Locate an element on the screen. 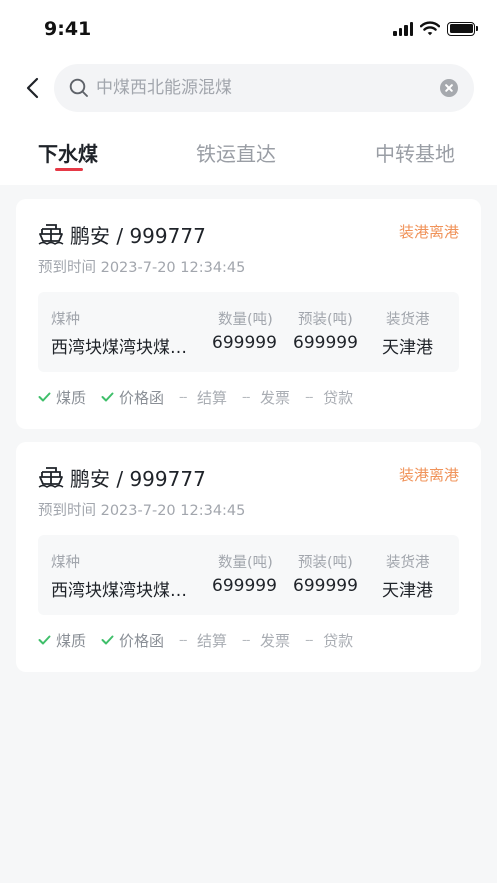 Image resolution: width=497 pixels, height=883 pixels. battery-icon is located at coordinates (462, 28).